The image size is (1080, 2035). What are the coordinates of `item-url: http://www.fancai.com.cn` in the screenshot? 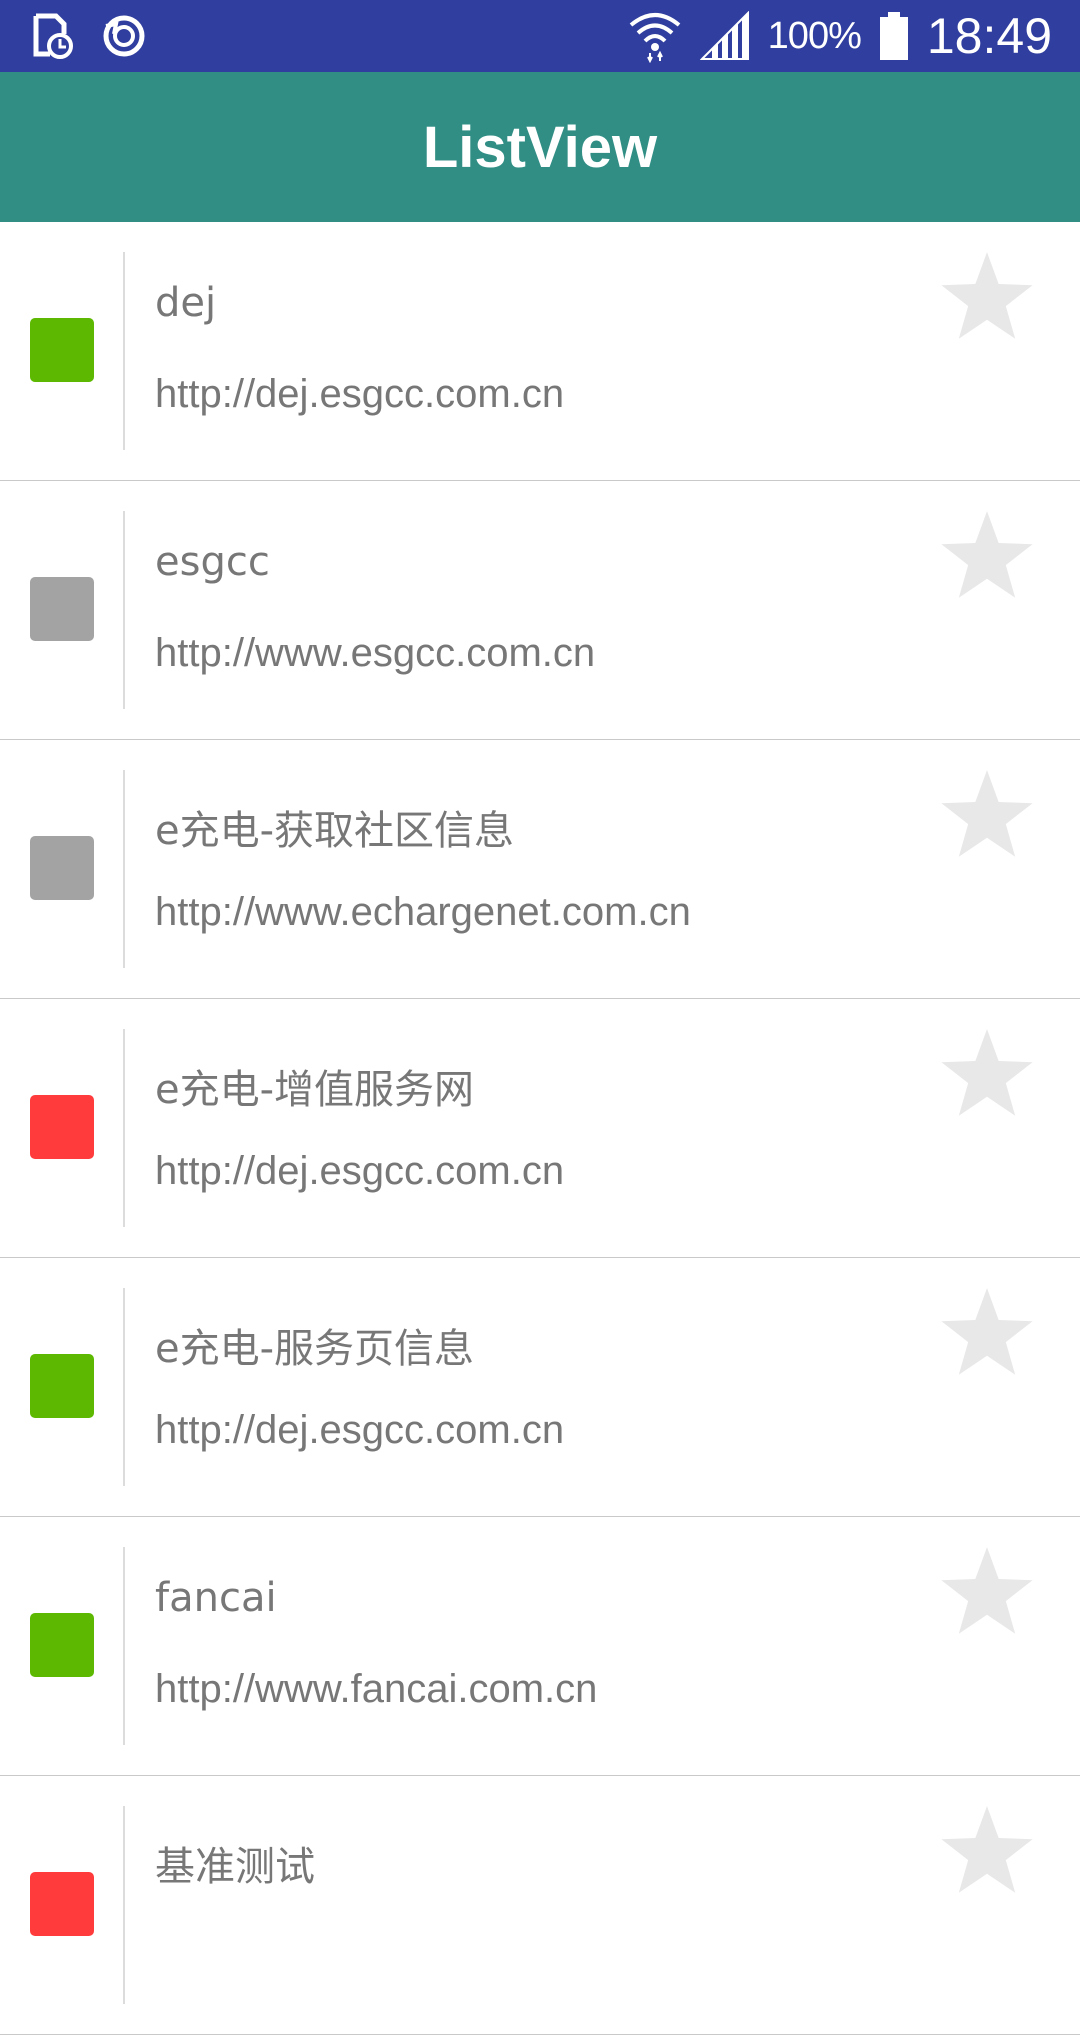 It's located at (376, 1689).